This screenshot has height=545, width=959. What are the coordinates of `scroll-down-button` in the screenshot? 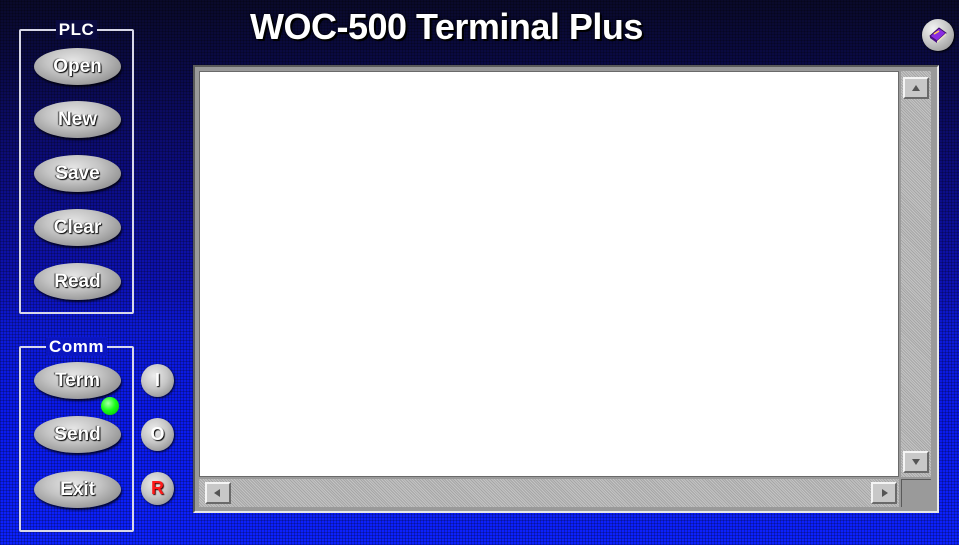 It's located at (916, 462).